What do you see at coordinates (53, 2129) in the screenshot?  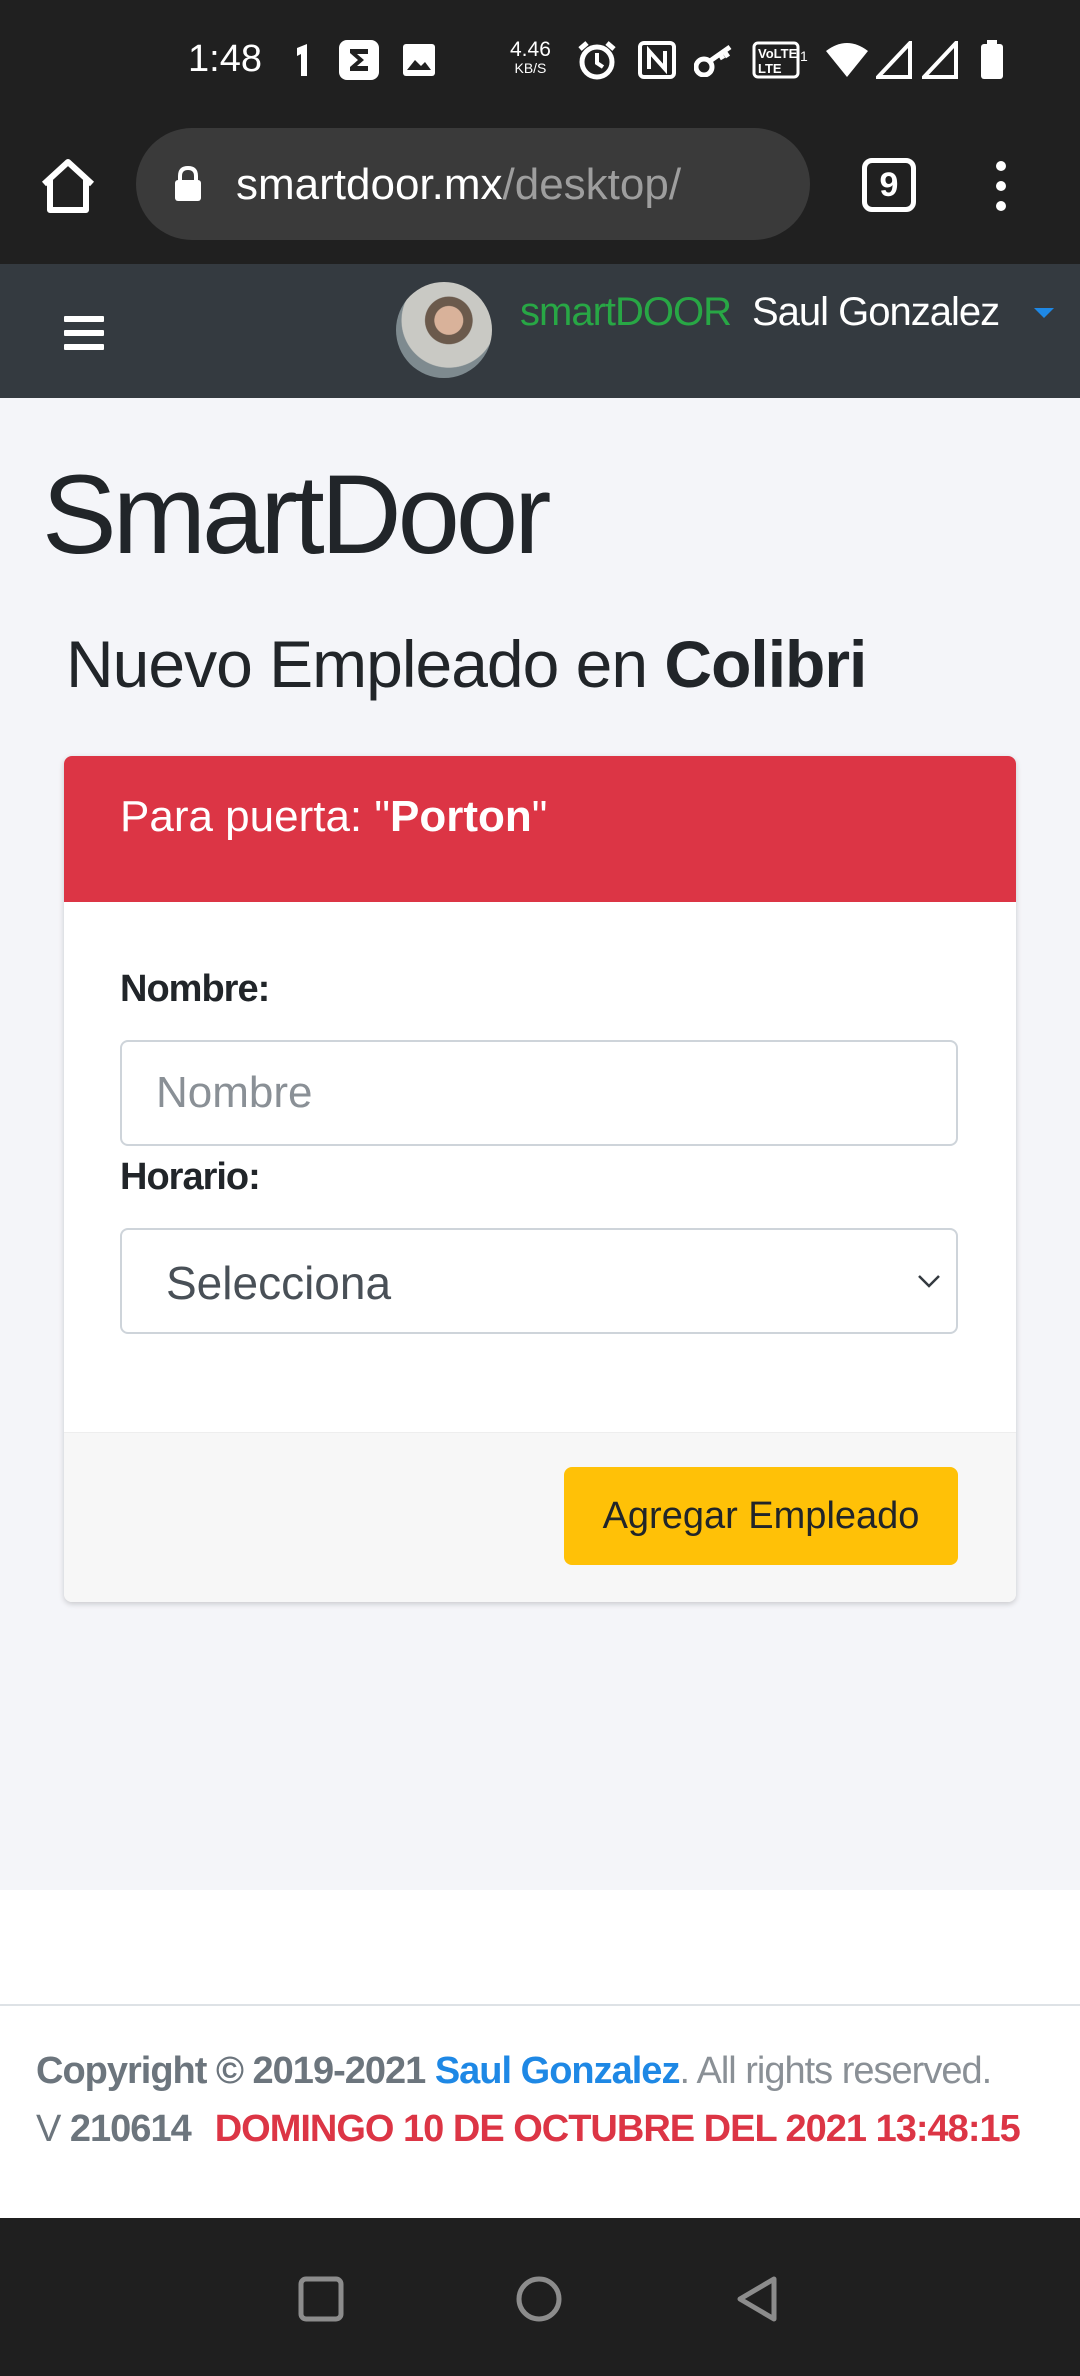 I see `version-prefix: V` at bounding box center [53, 2129].